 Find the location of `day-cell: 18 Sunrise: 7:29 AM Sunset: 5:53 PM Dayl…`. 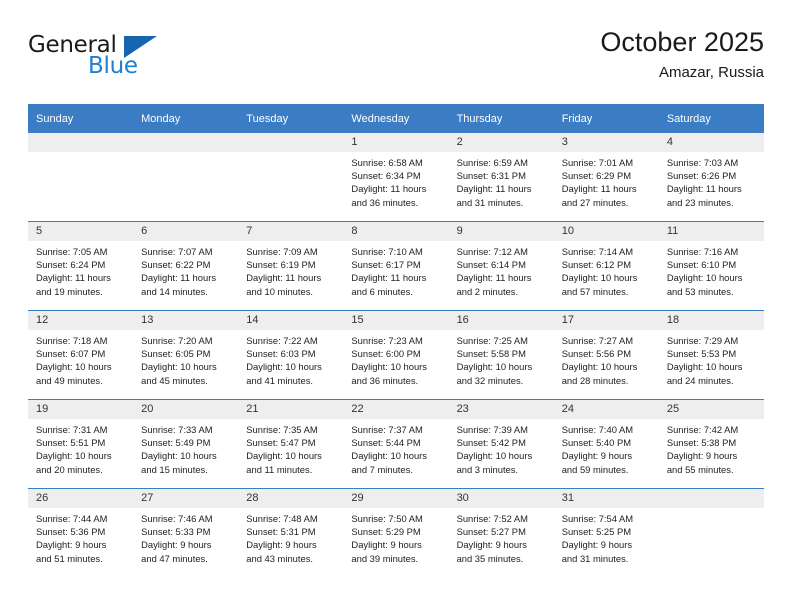

day-cell: 18 Sunrise: 7:29 AM Sunset: 5:53 PM Dayl… is located at coordinates (711, 355).